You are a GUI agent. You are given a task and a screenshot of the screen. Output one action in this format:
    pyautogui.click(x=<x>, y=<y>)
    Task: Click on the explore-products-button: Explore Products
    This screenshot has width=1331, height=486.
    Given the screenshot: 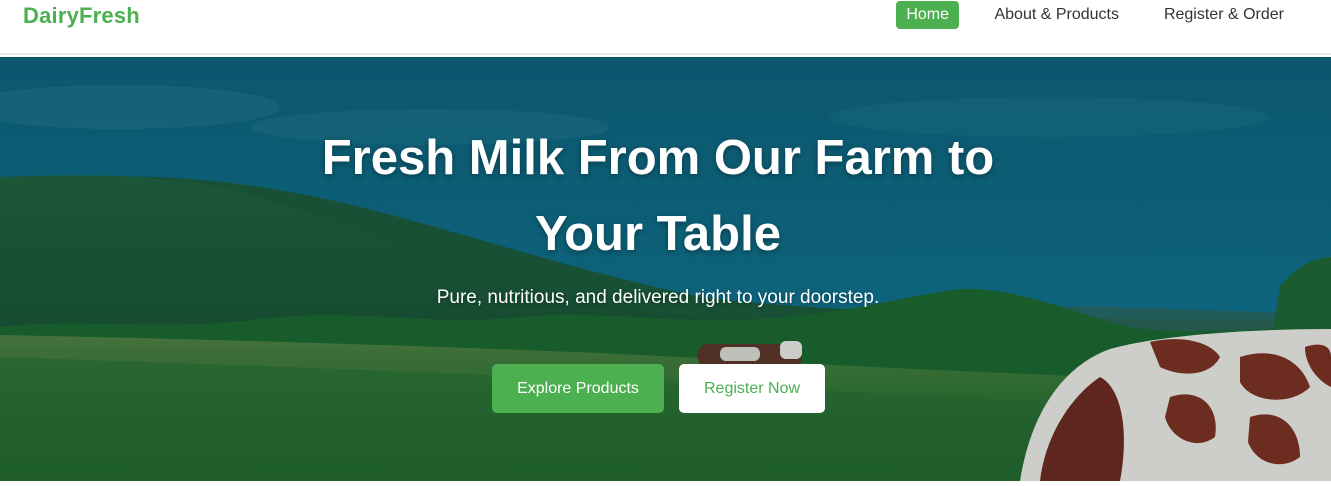 What is the action you would take?
    pyautogui.click(x=578, y=388)
    